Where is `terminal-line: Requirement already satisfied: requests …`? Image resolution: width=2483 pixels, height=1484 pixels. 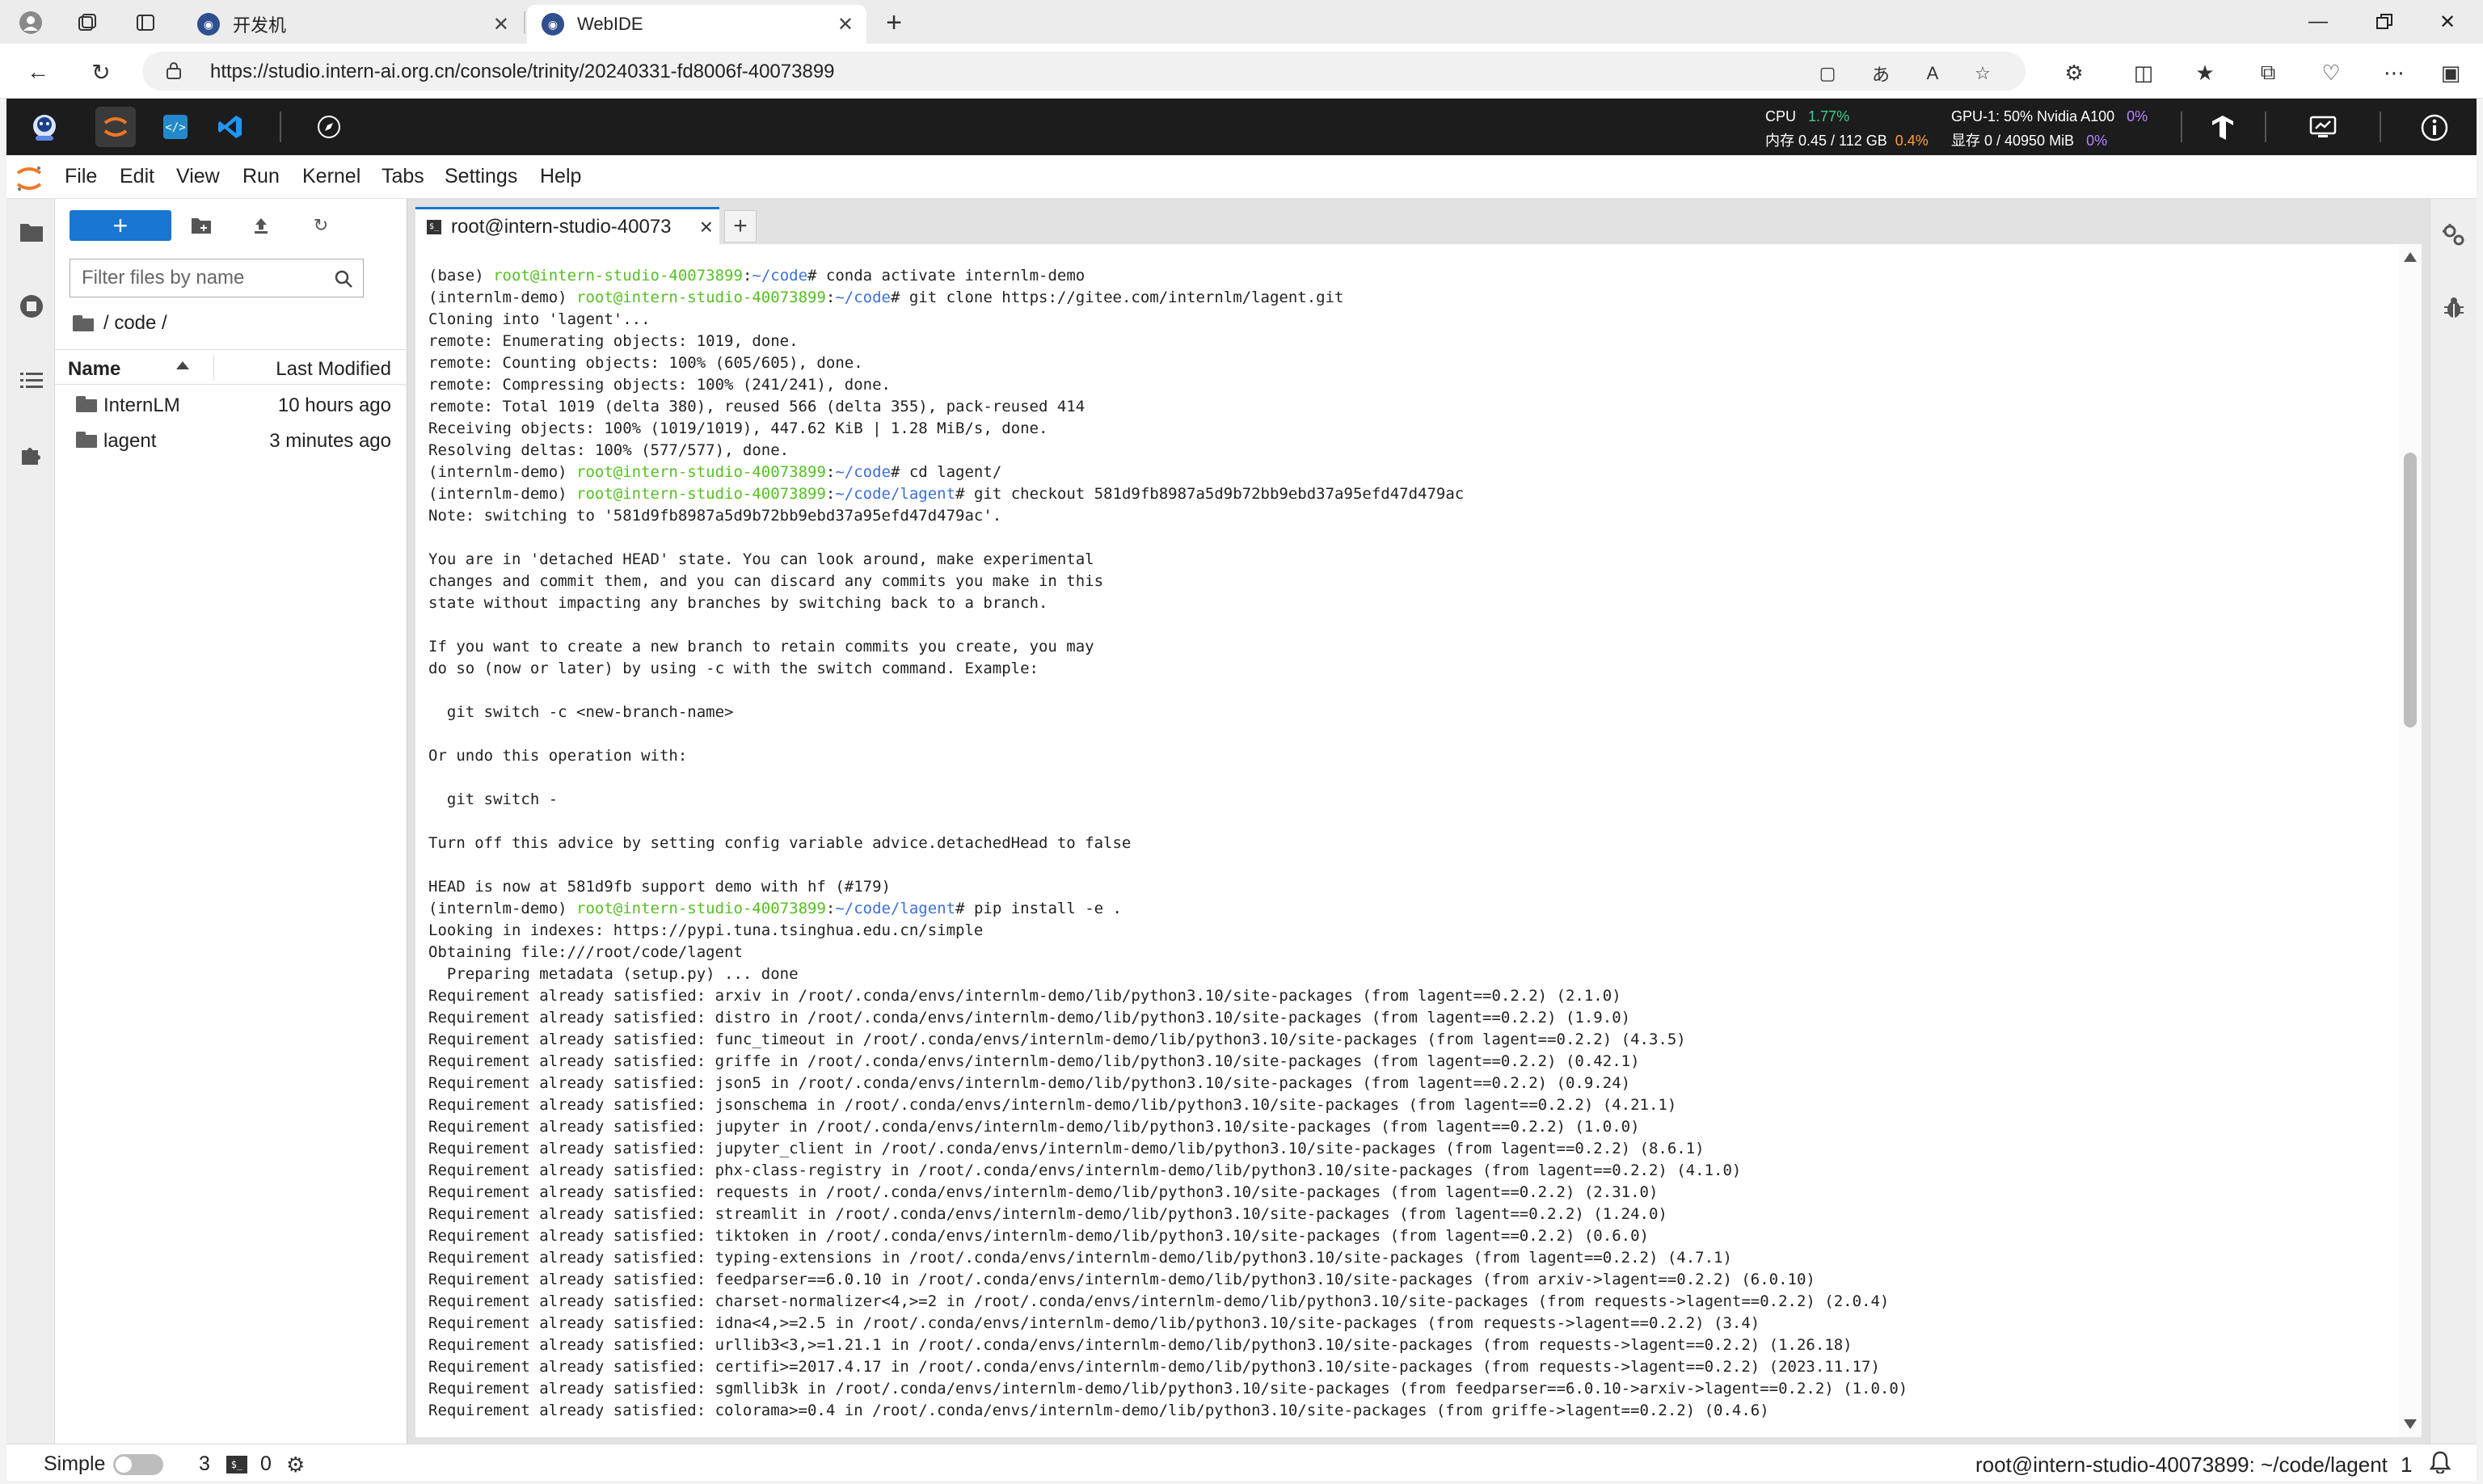
terminal-line: Requirement already satisfied: requests … is located at coordinates (1168, 1193).